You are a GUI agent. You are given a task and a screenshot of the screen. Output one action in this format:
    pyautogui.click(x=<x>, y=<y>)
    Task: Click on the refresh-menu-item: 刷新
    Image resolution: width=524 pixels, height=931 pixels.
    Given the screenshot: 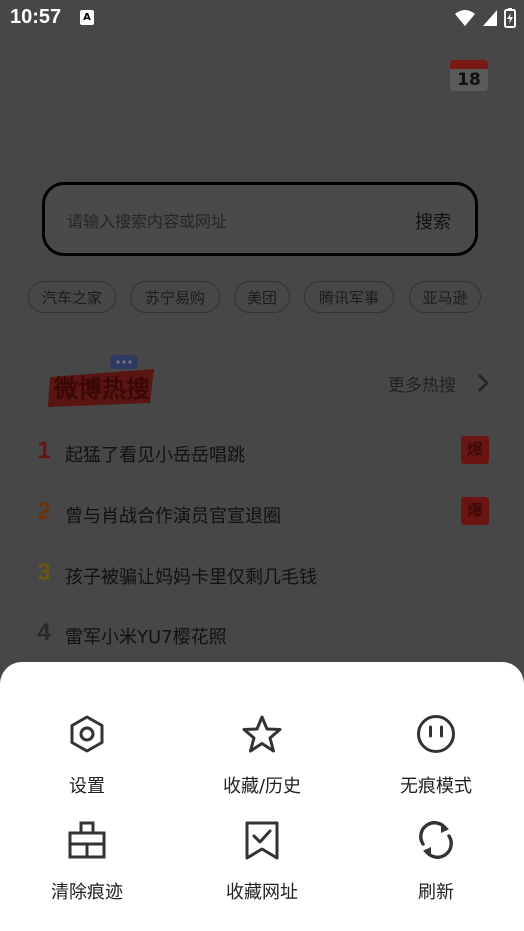 What is the action you would take?
    pyautogui.click(x=436, y=870)
    